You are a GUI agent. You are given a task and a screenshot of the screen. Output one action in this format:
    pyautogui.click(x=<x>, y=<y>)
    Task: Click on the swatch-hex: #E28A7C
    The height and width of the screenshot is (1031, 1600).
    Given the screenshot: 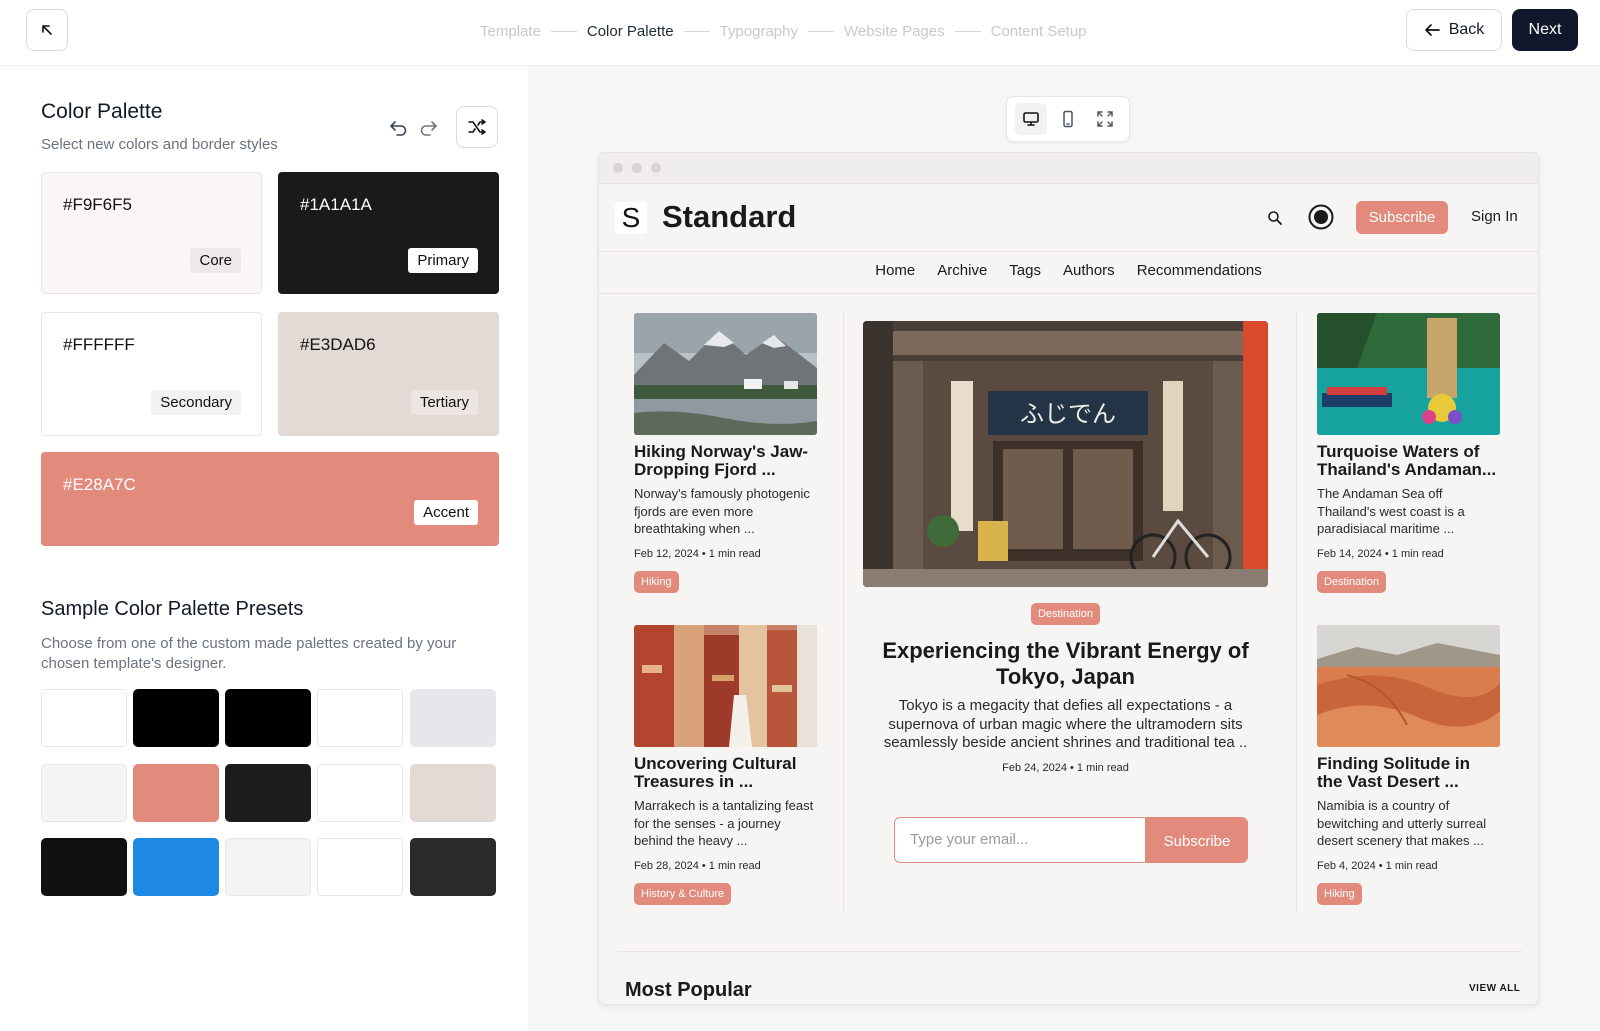 What is the action you would take?
    pyautogui.click(x=99, y=484)
    